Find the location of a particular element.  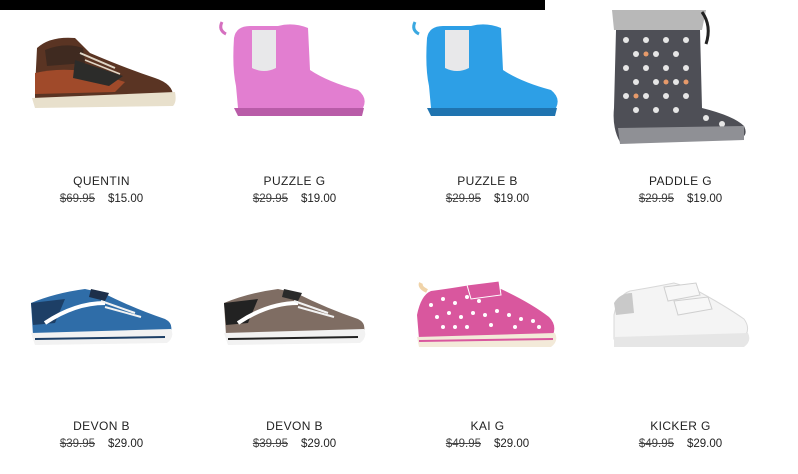

product-name: PUZZLE B is located at coordinates (487, 181).